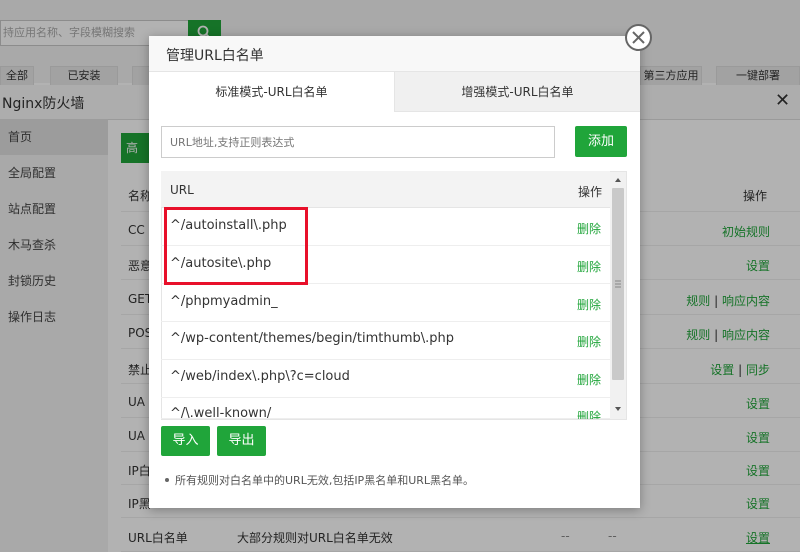  I want to click on modal-close-button, so click(638, 37).